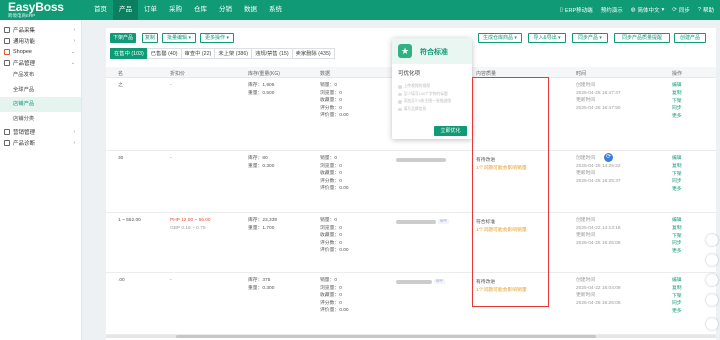 Image resolution: width=720 pixels, height=340 pixels. What do you see at coordinates (40, 29) in the screenshot?
I see `sidebar-group-collect: 产品采集 ›` at bounding box center [40, 29].